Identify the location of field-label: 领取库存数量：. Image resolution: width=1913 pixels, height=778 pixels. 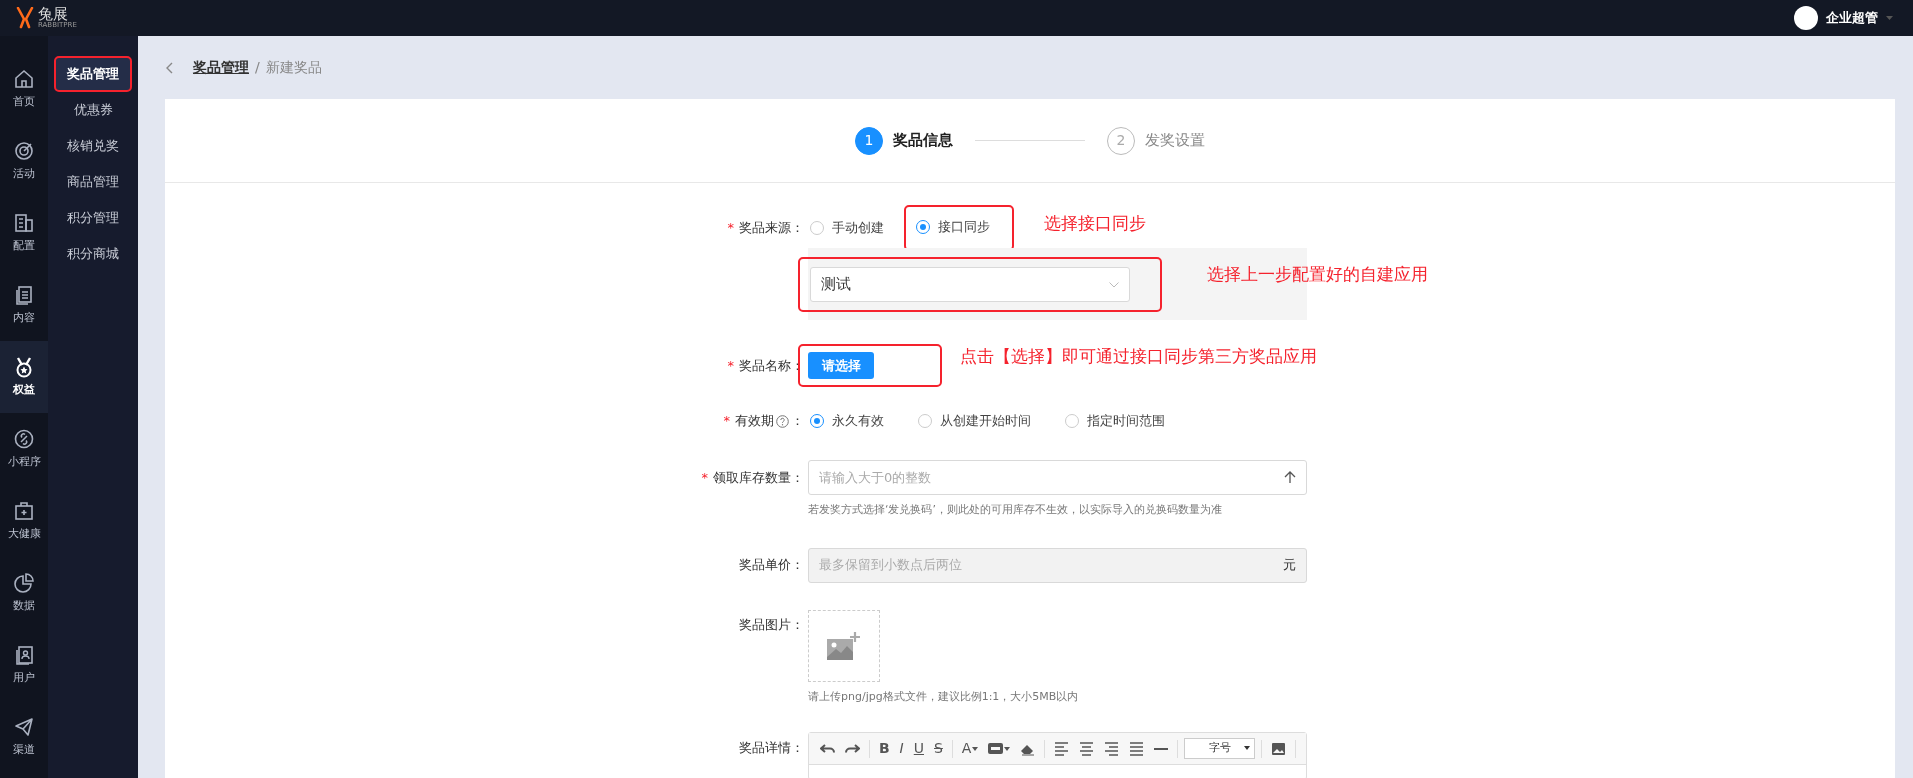
(758, 477).